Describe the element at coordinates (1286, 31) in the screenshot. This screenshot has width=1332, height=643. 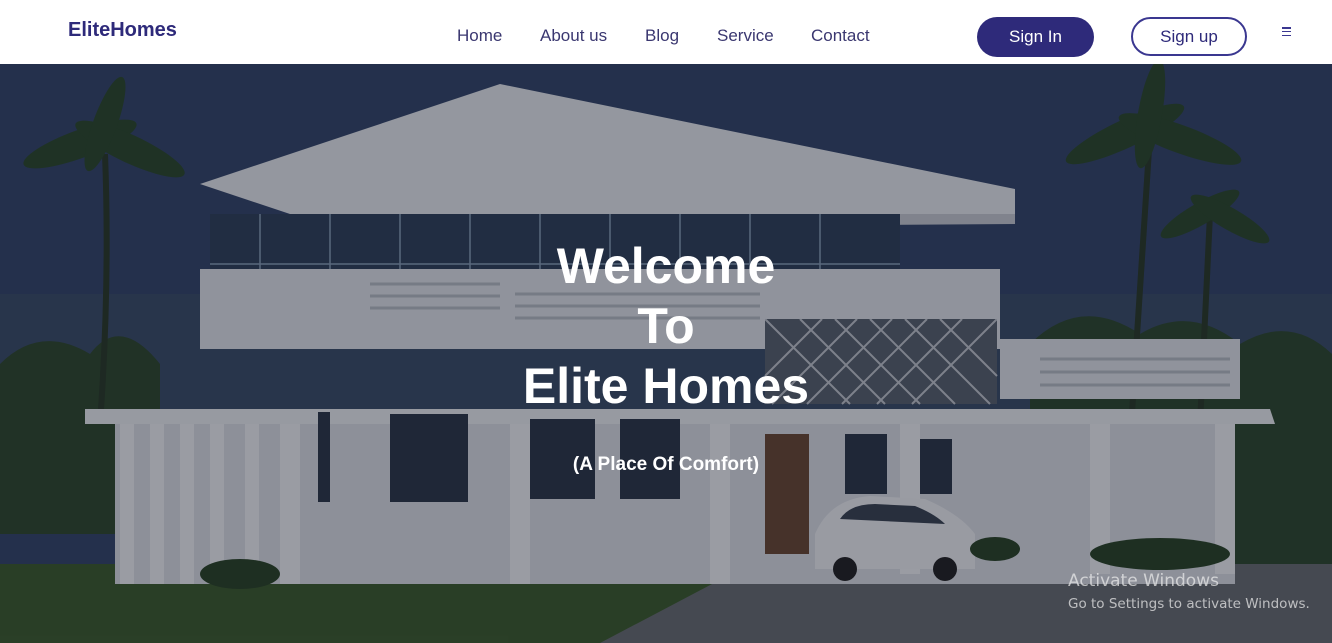
I see `hamburger-menu-icon` at that location.